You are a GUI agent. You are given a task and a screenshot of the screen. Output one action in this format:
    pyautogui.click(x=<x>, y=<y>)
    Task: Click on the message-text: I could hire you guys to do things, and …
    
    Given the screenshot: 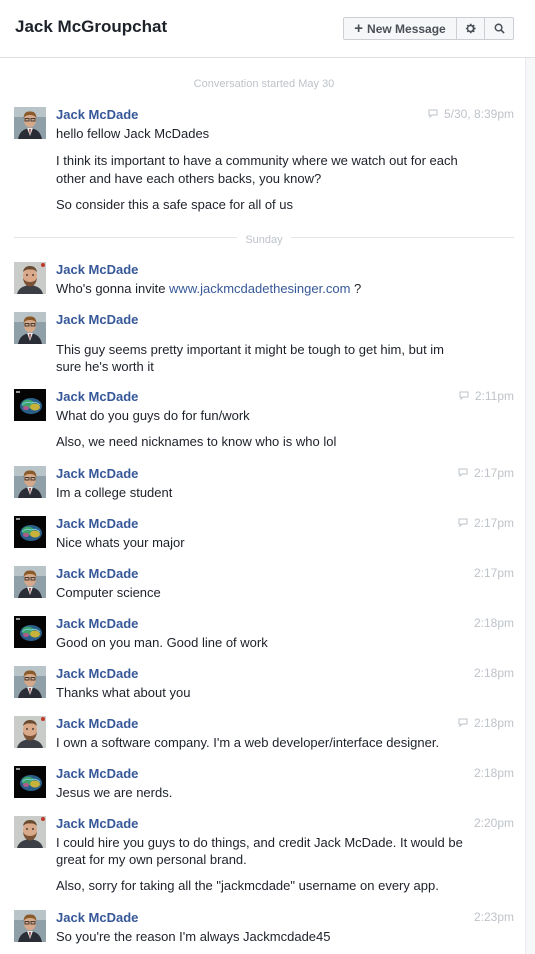 What is the action you would take?
    pyautogui.click(x=259, y=842)
    